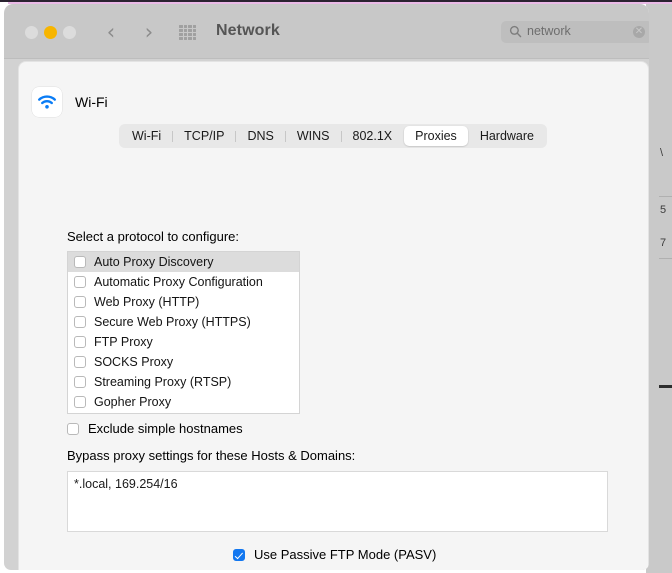  Describe the element at coordinates (69, 32) in the screenshot. I see `zoom-button` at that location.